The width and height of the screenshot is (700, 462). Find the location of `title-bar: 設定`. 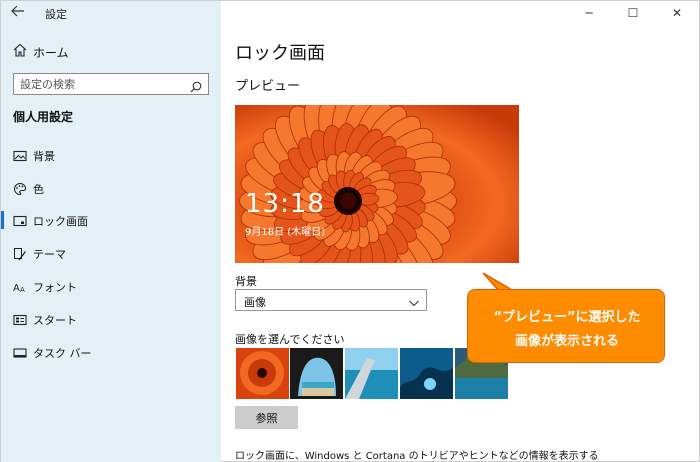

title-bar: 設定 is located at coordinates (111, 13).